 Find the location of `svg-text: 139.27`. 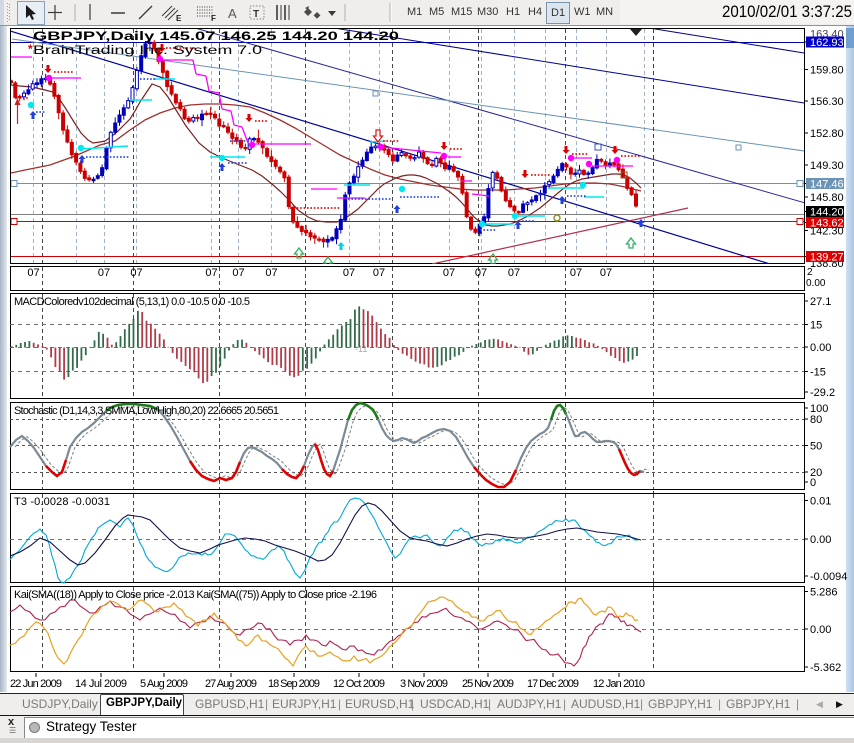

svg-text: 139.27 is located at coordinates (827, 258).